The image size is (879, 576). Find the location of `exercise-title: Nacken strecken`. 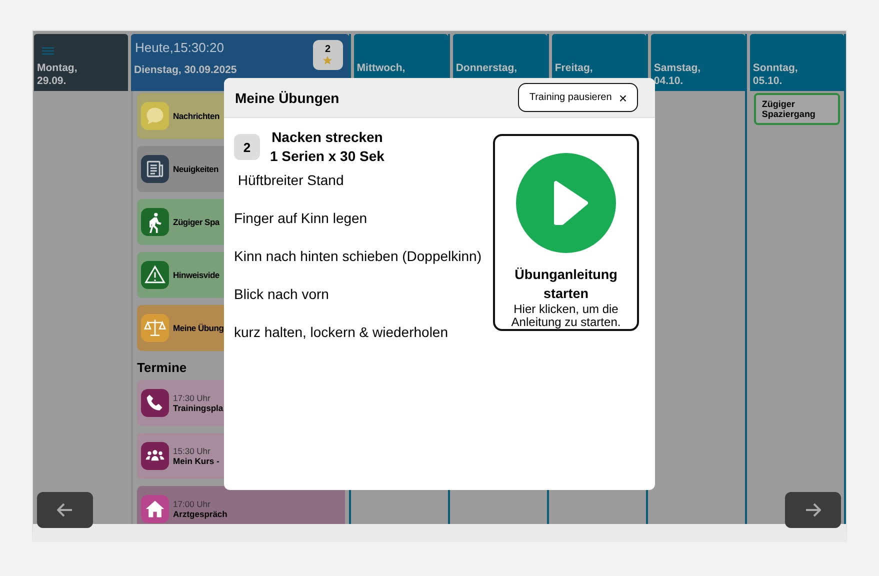

exercise-title: Nacken strecken is located at coordinates (327, 137).